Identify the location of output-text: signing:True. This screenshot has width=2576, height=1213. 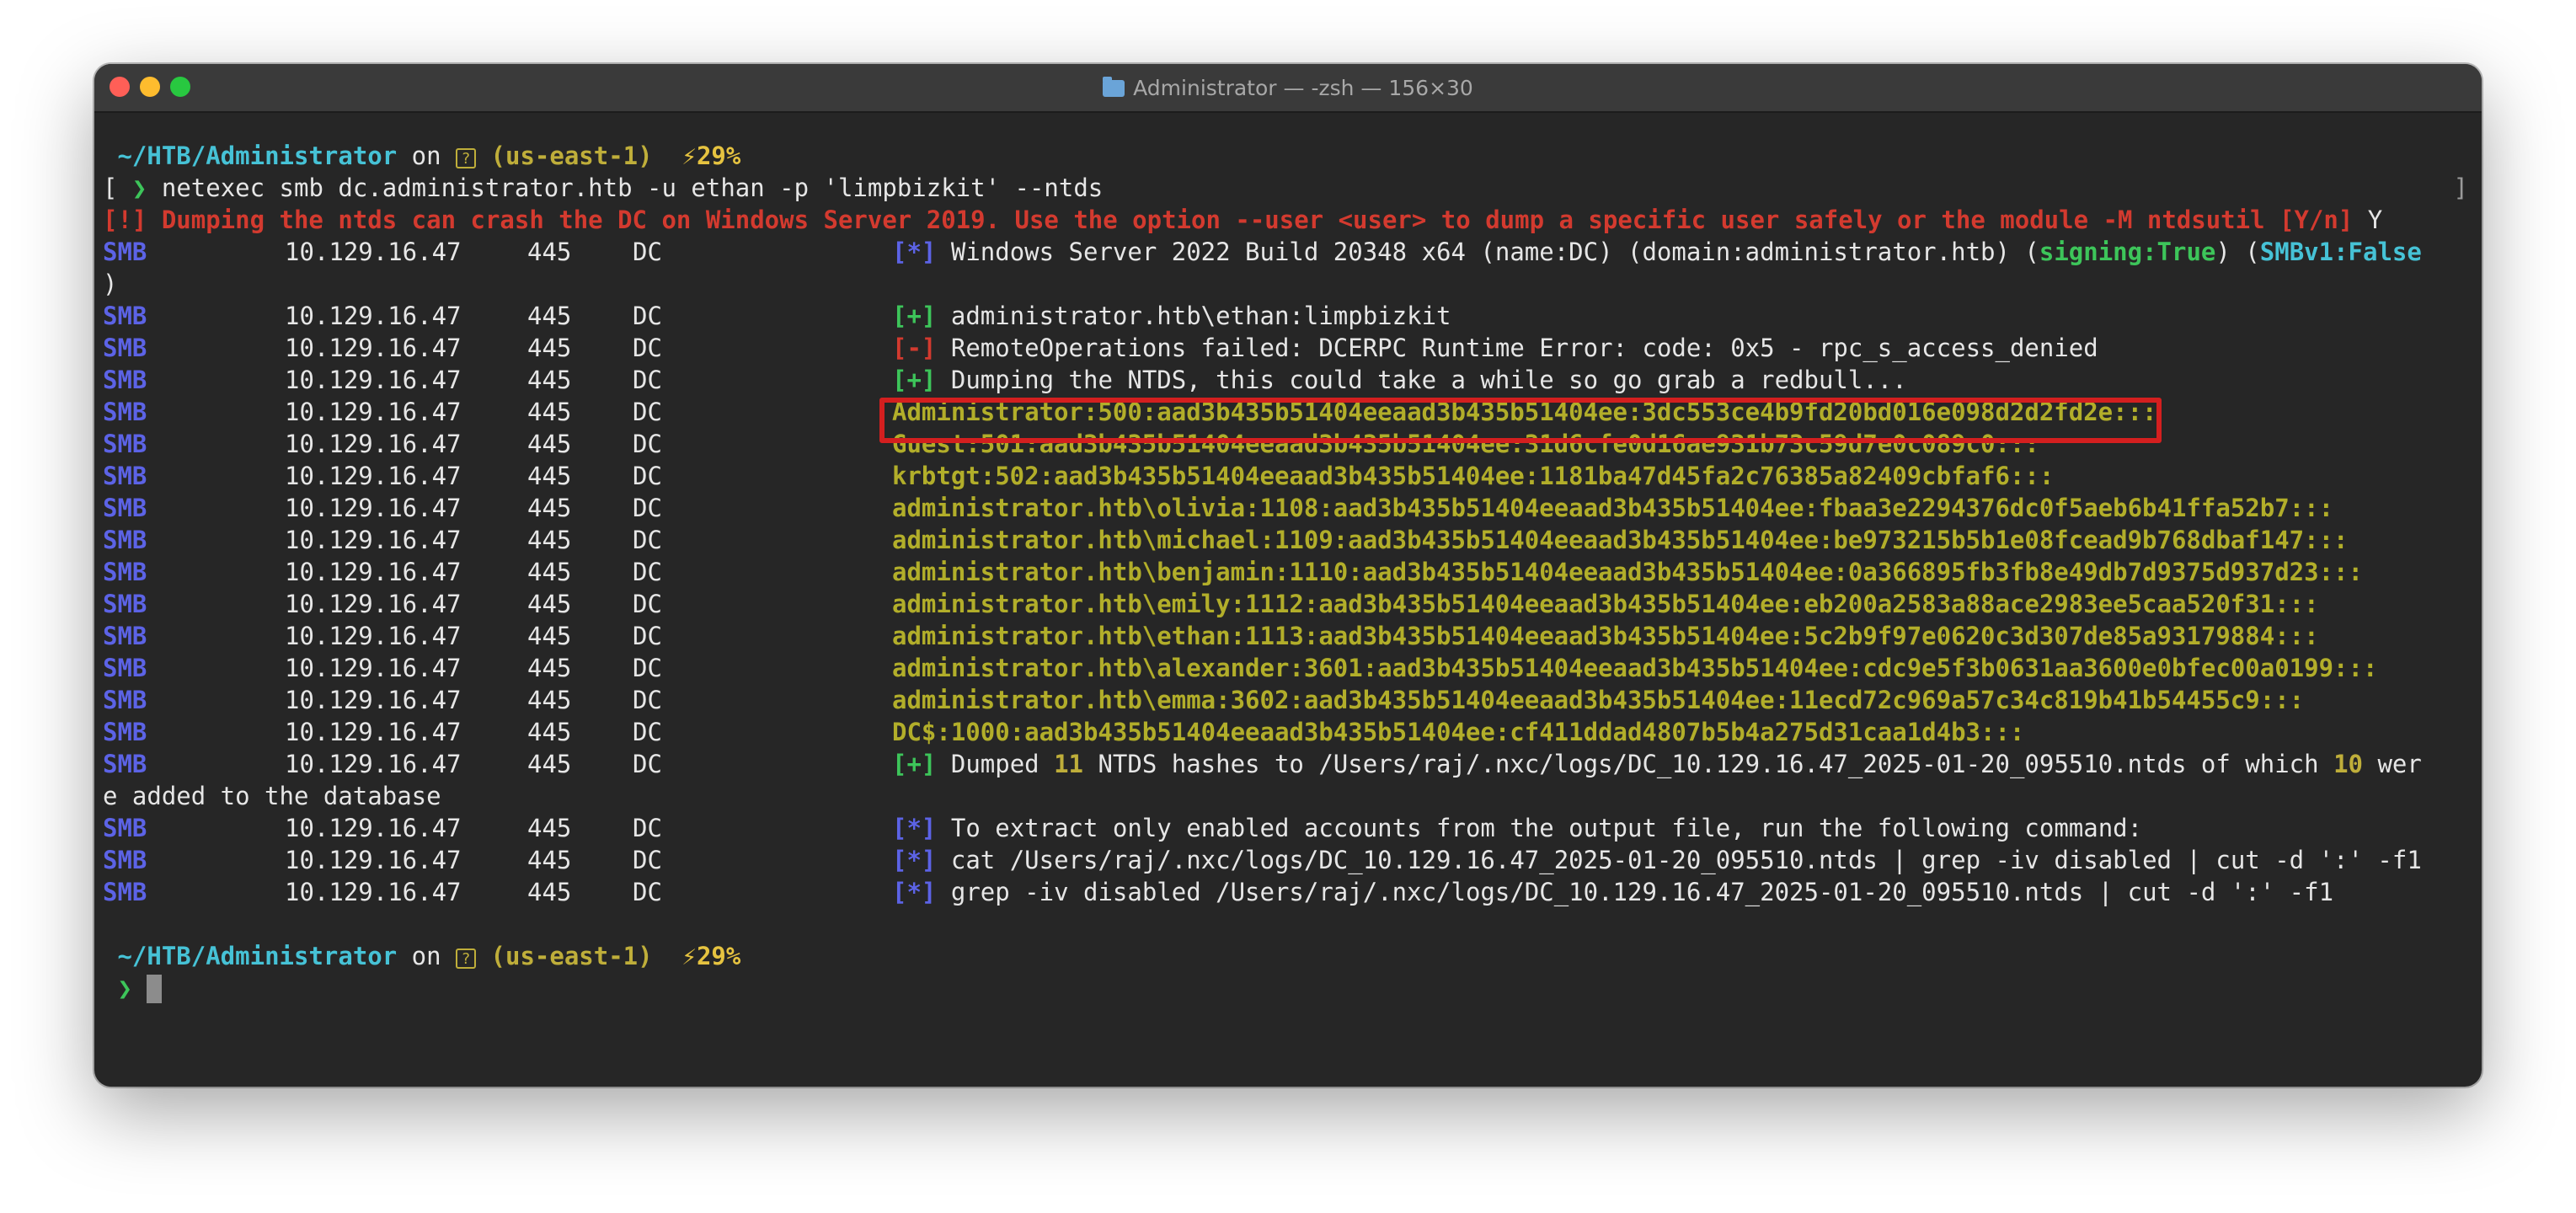
(2127, 252).